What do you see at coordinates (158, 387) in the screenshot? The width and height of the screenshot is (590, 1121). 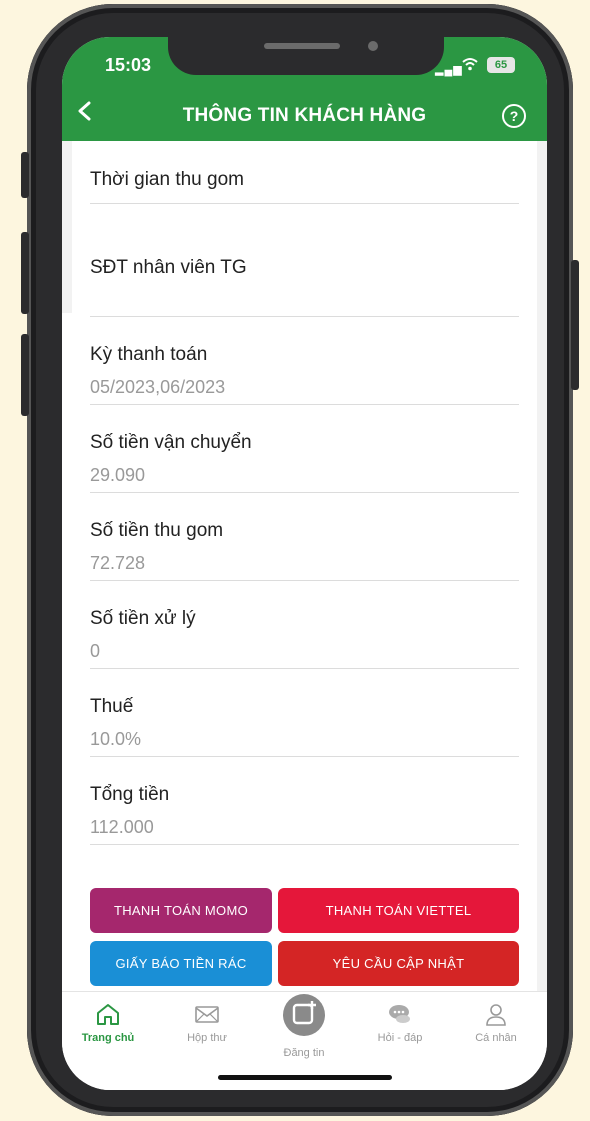 I see `field-value: 05/2023,06/2023` at bounding box center [158, 387].